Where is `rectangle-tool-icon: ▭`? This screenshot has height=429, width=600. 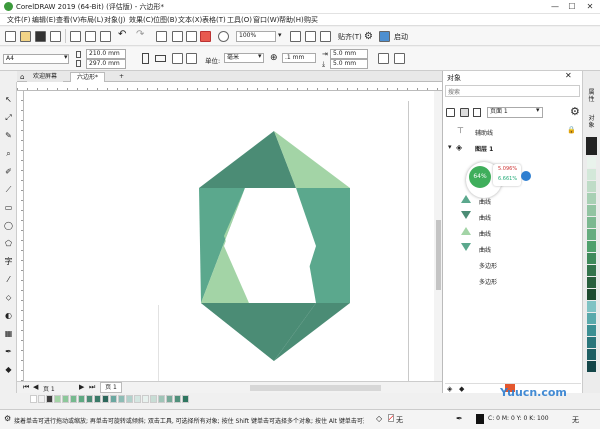
rectangle-tool-icon: ▭ is located at coordinates (8, 207).